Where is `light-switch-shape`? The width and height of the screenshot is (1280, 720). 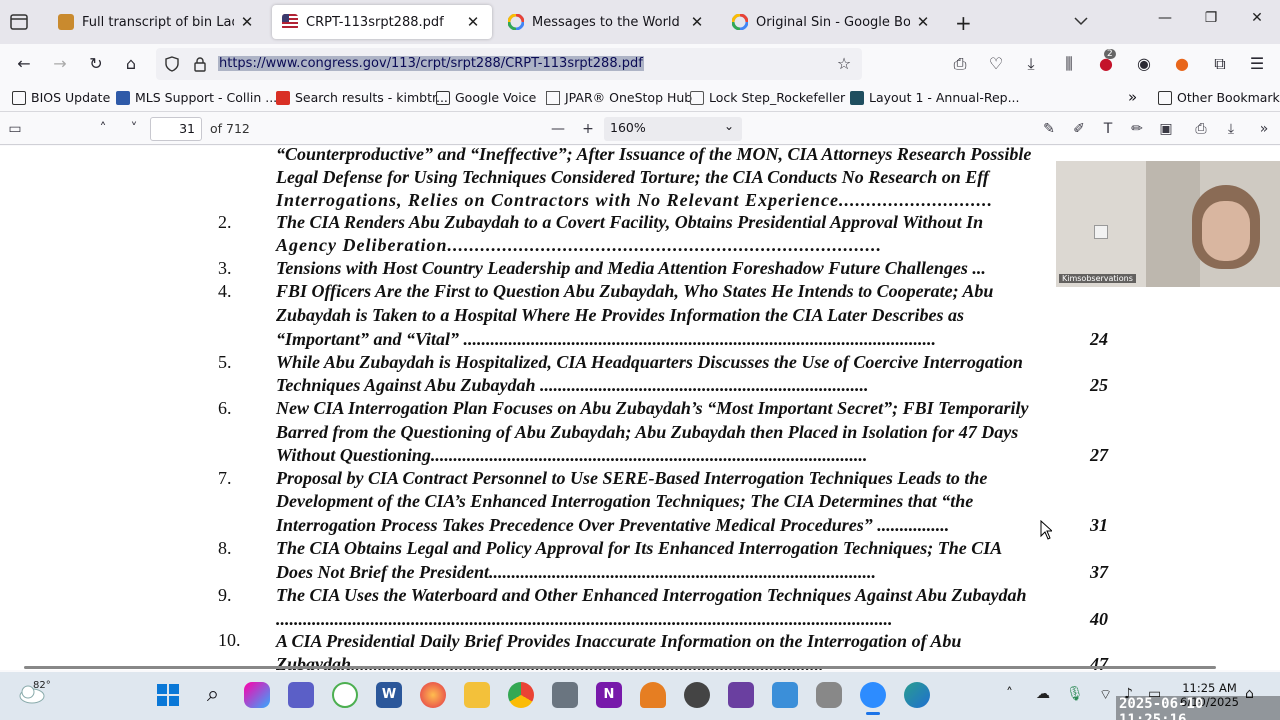 light-switch-shape is located at coordinates (1101, 232).